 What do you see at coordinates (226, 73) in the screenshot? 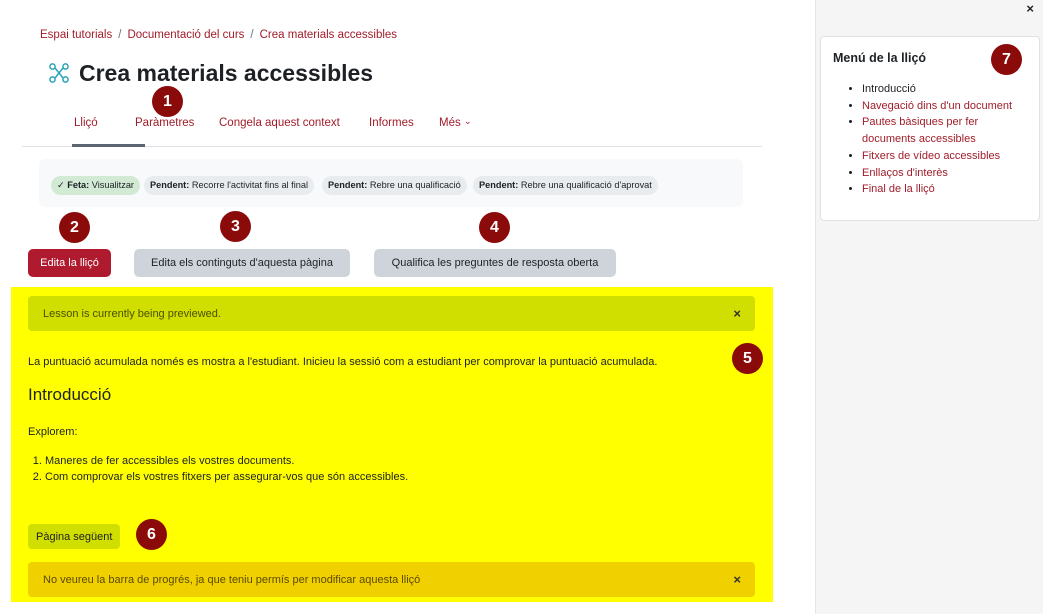
I see `page-title: Crea materials accessibles` at bounding box center [226, 73].